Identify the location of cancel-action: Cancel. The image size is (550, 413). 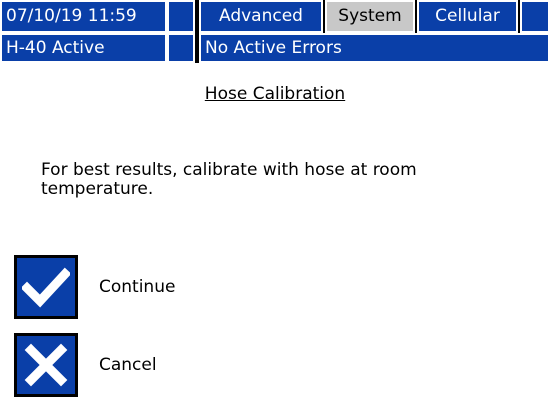
(85, 365).